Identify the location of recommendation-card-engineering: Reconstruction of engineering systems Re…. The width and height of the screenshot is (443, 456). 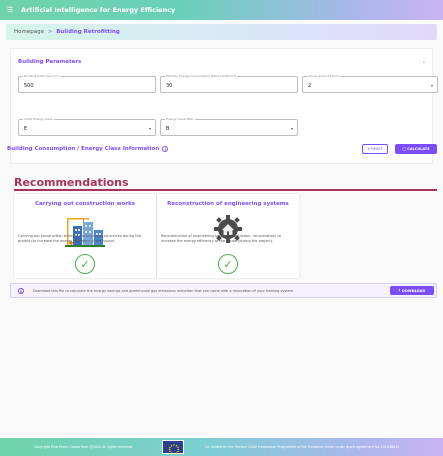
(228, 236).